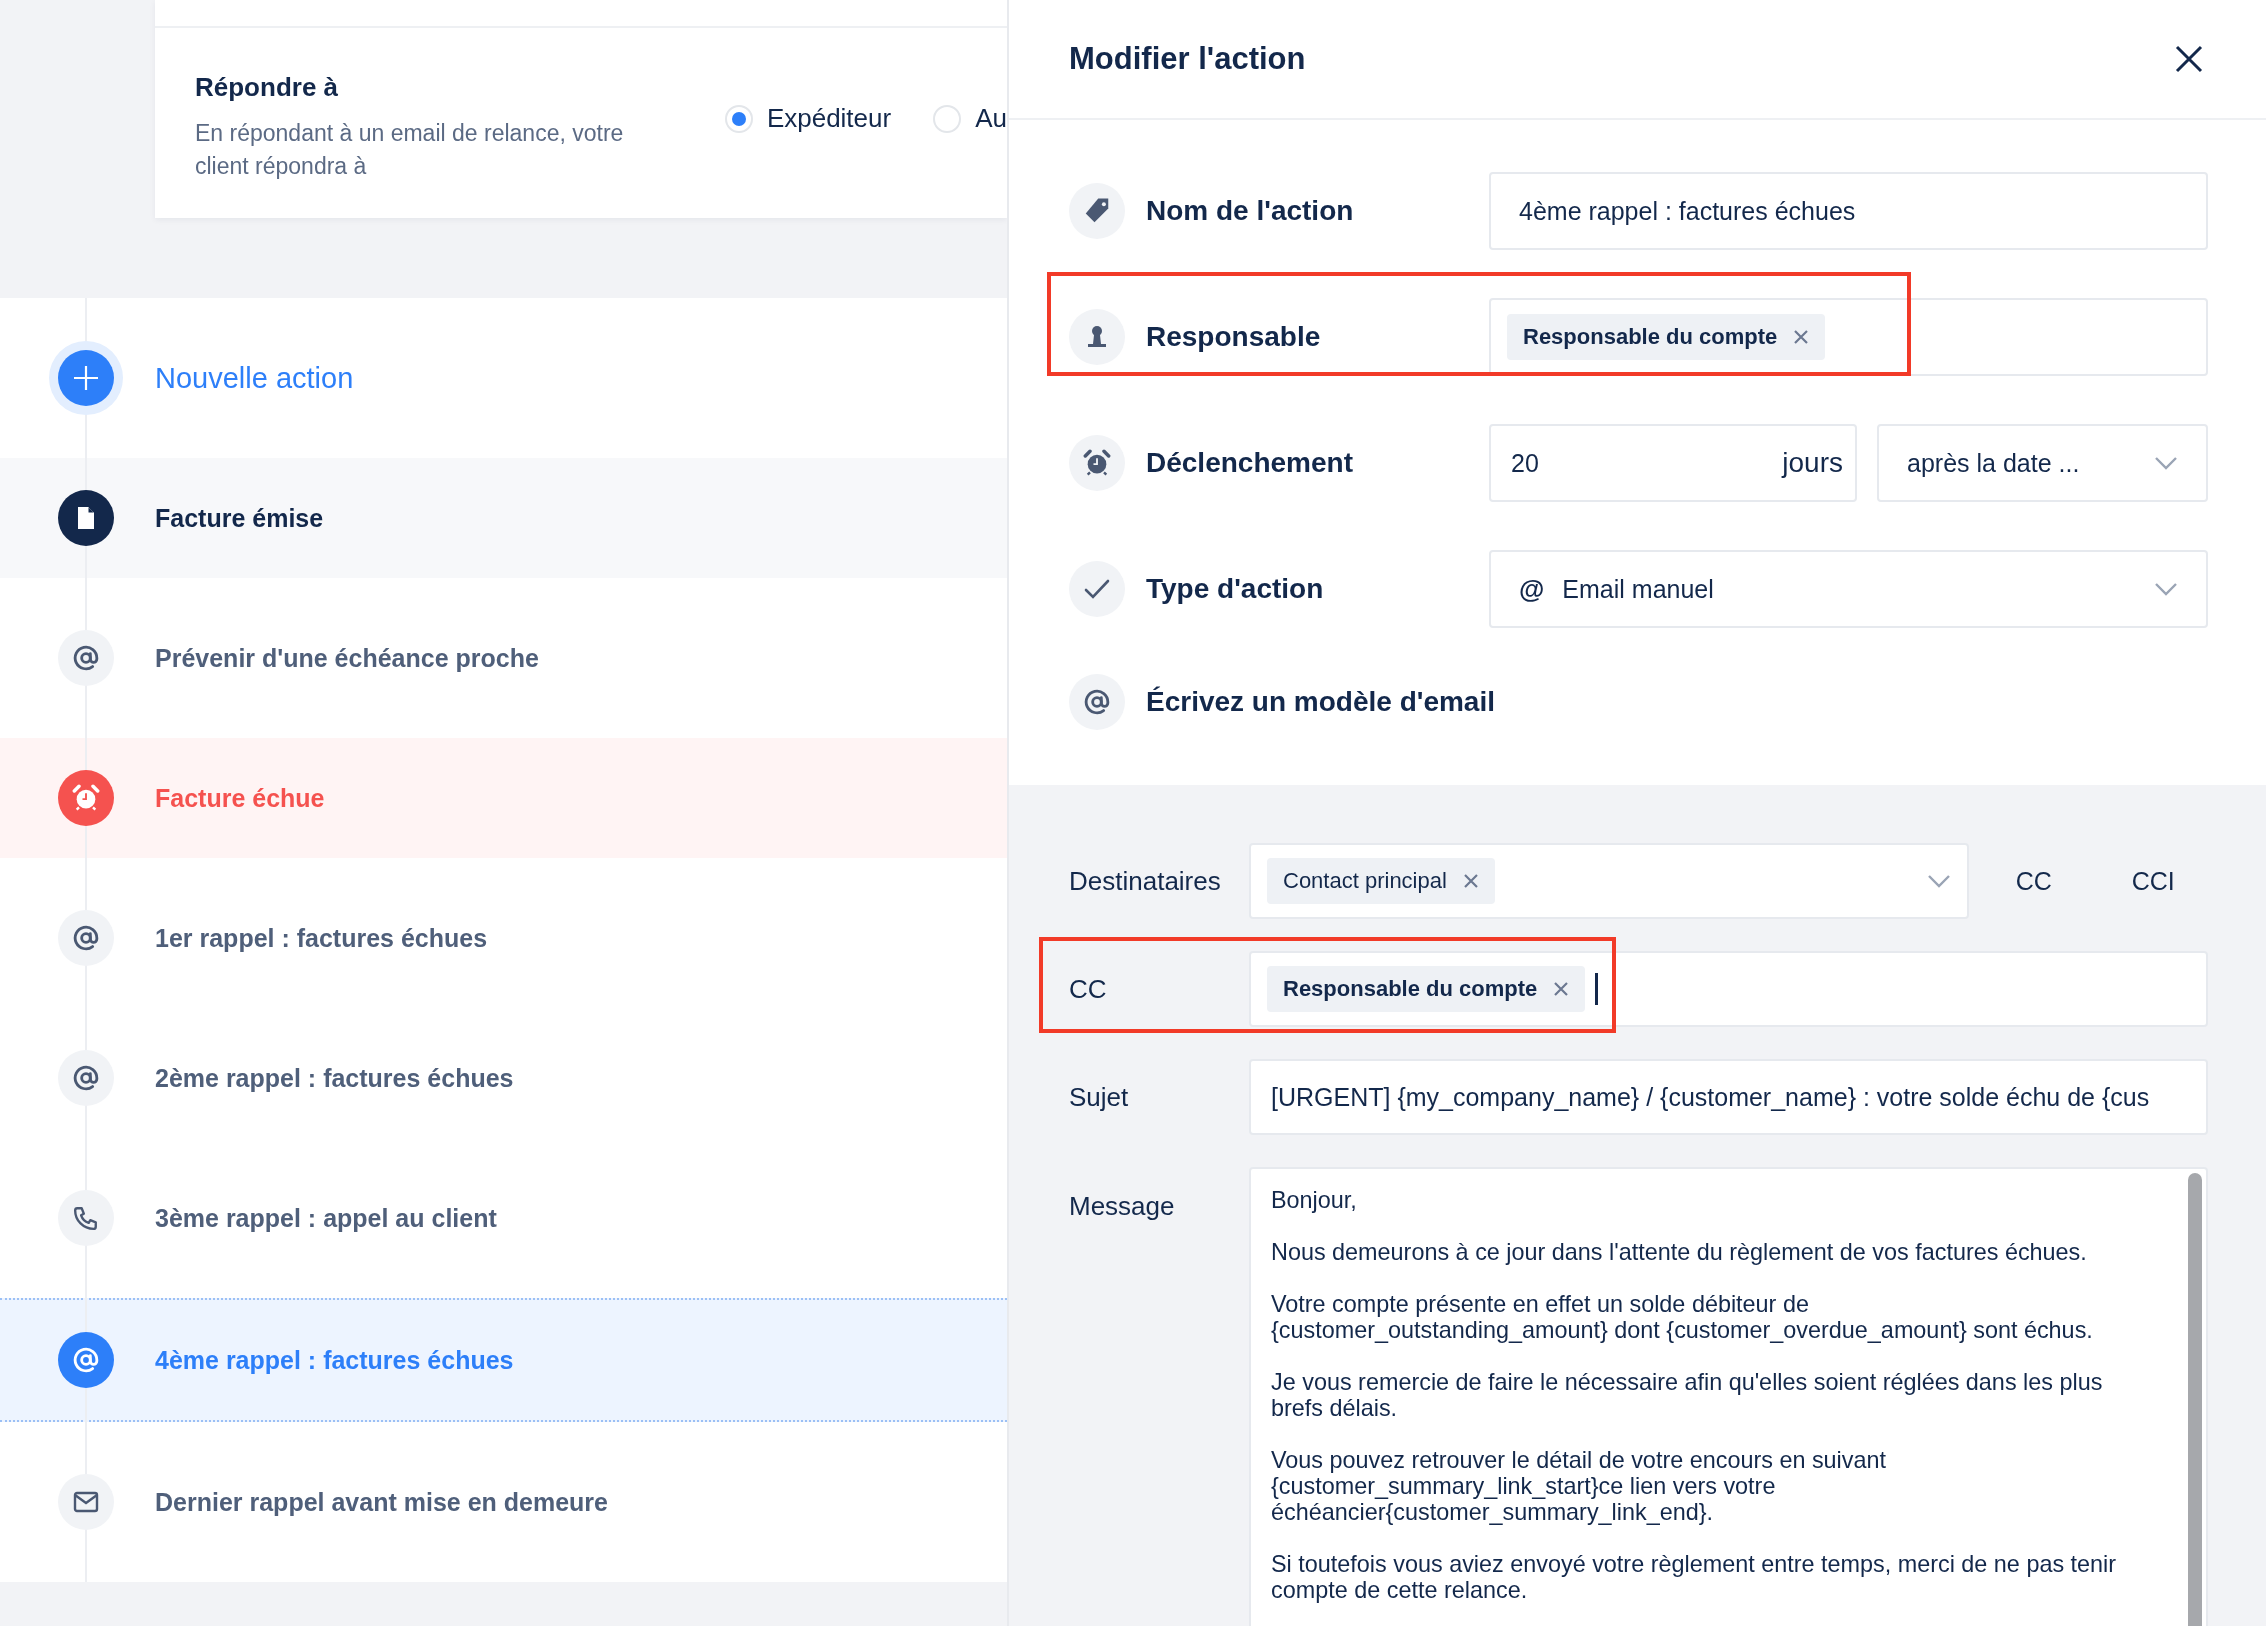  Describe the element at coordinates (1673, 463) in the screenshot. I see `days-field: 20 jours` at that location.